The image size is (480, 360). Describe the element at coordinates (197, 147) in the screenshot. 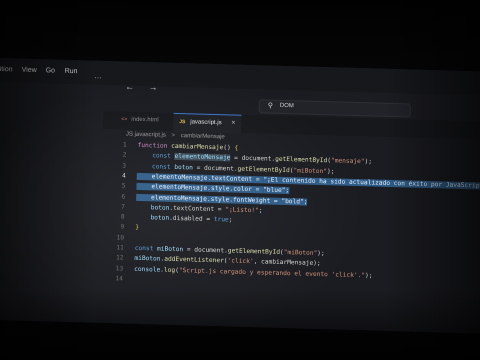

I see `code-token: cambiarMensaje` at that location.